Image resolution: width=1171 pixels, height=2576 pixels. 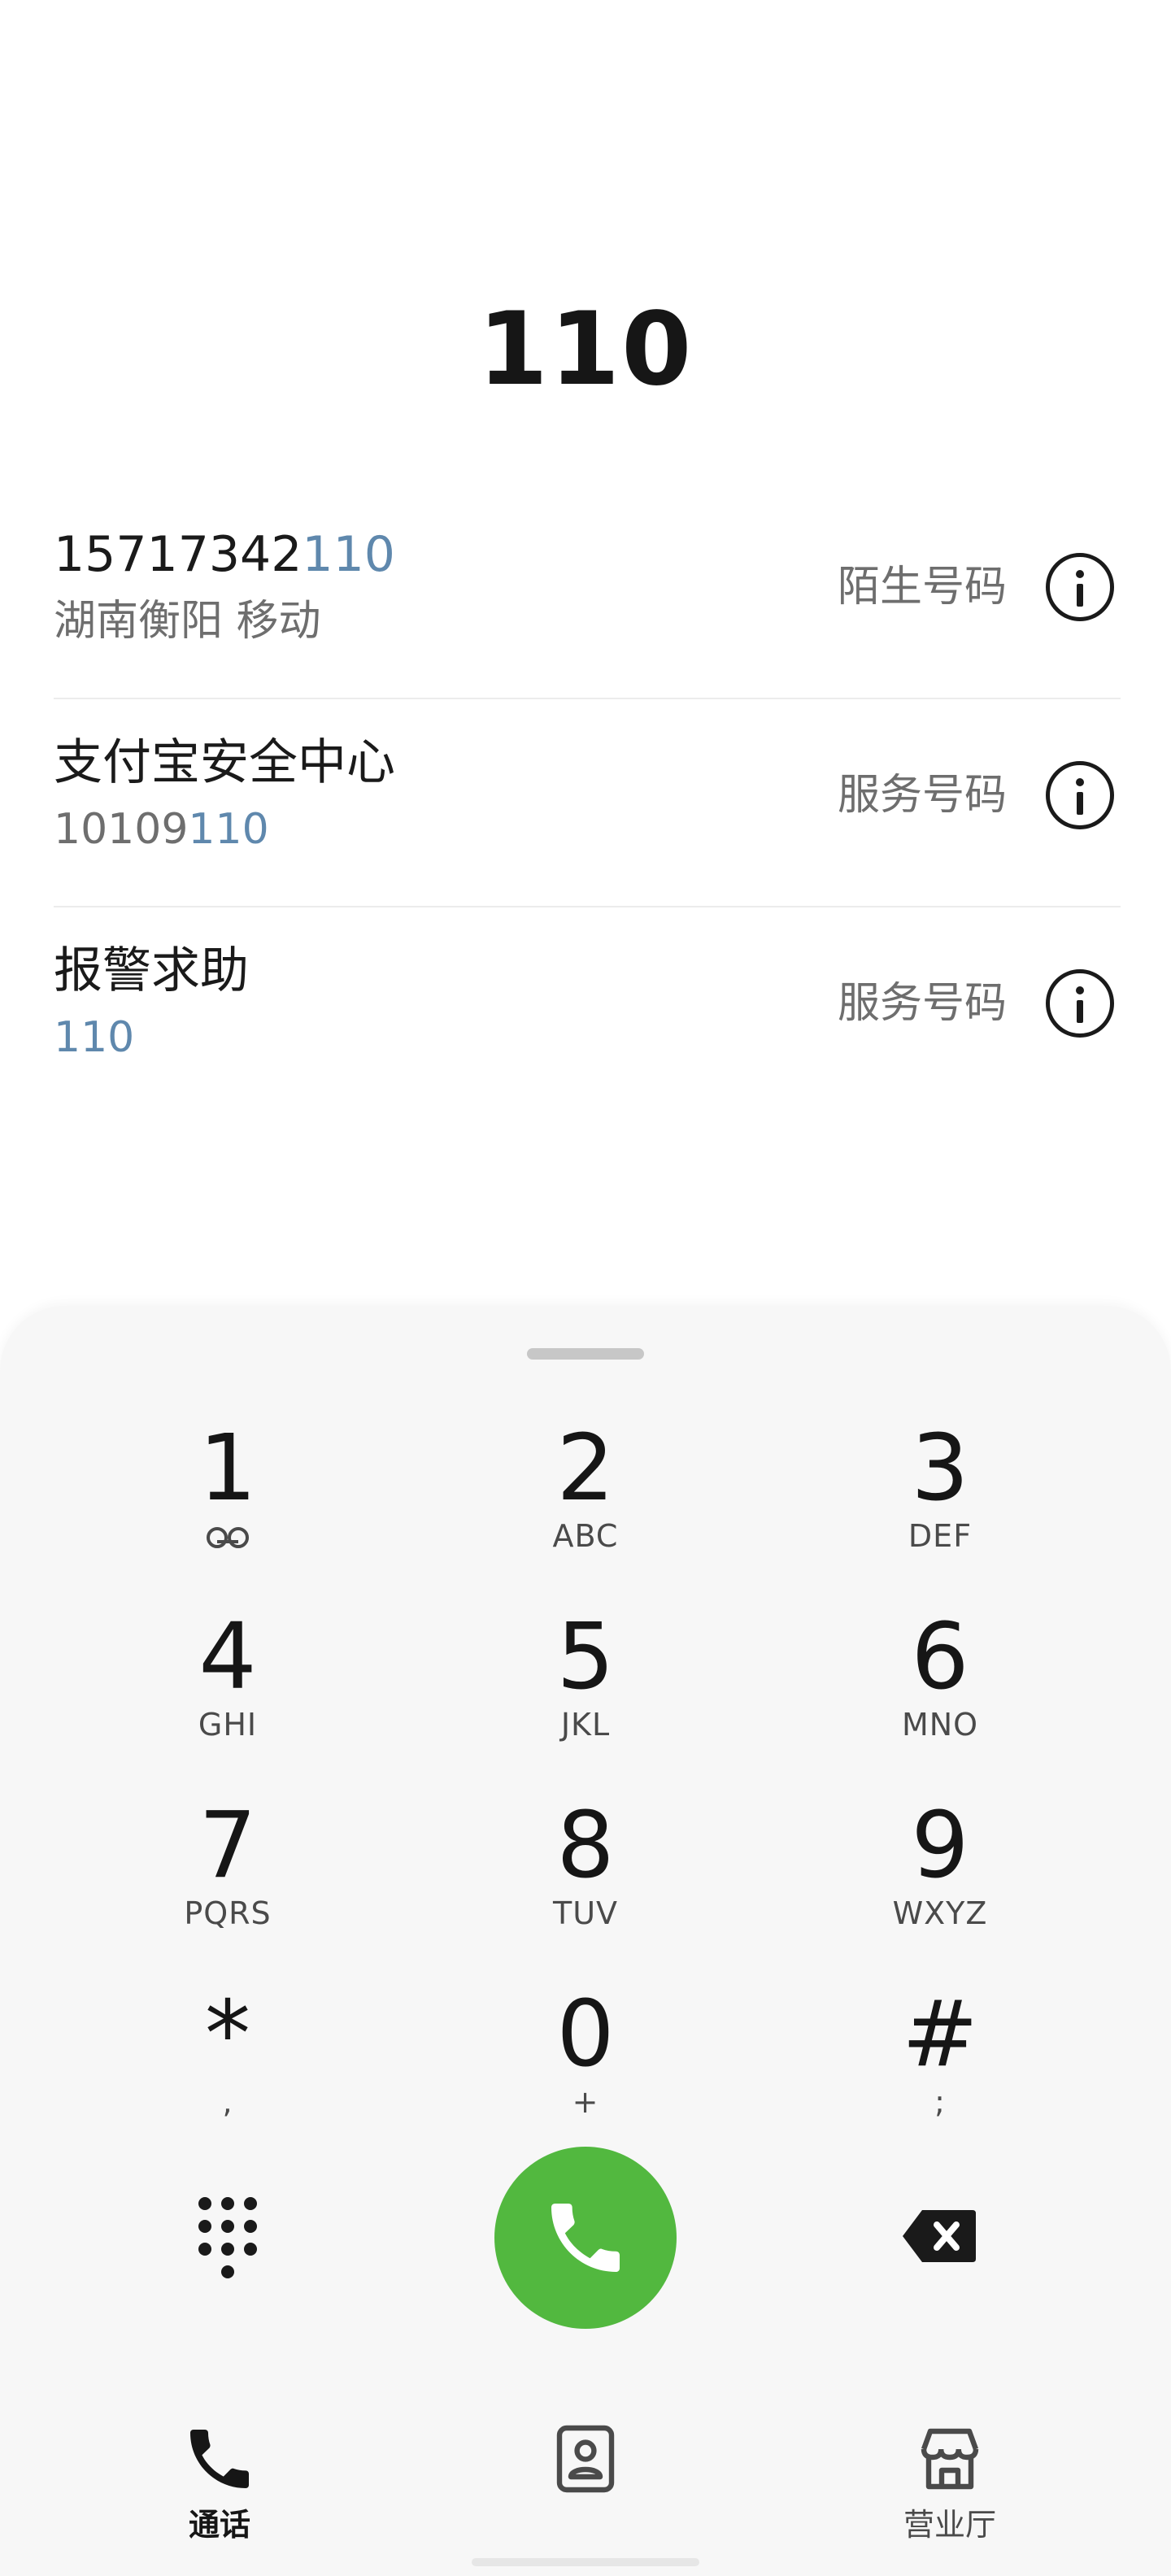 I want to click on bottom-nav: 通话 营业厅, so click(x=585, y=2496).